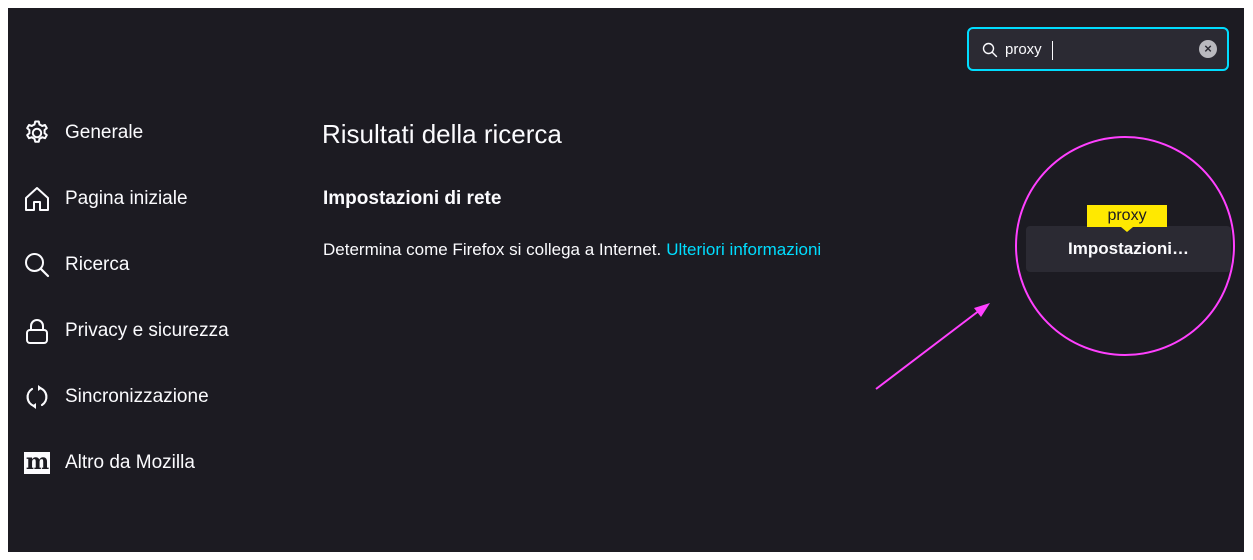 This screenshot has width=1253, height=560. I want to click on sync-icon, so click(37, 397).